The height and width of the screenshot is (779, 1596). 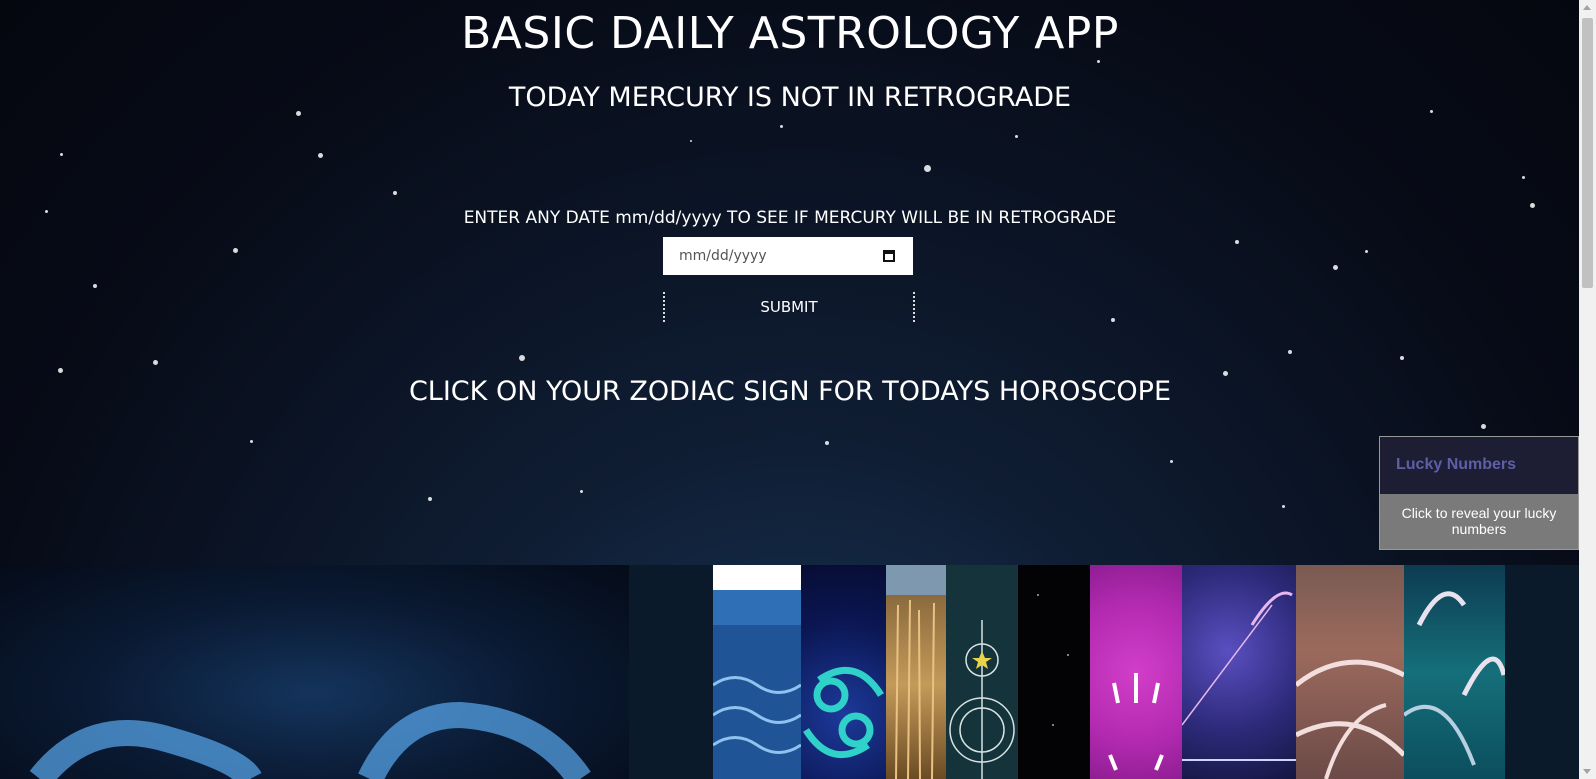 I want to click on zodiac-tile-aquarius, so click(x=757, y=672).